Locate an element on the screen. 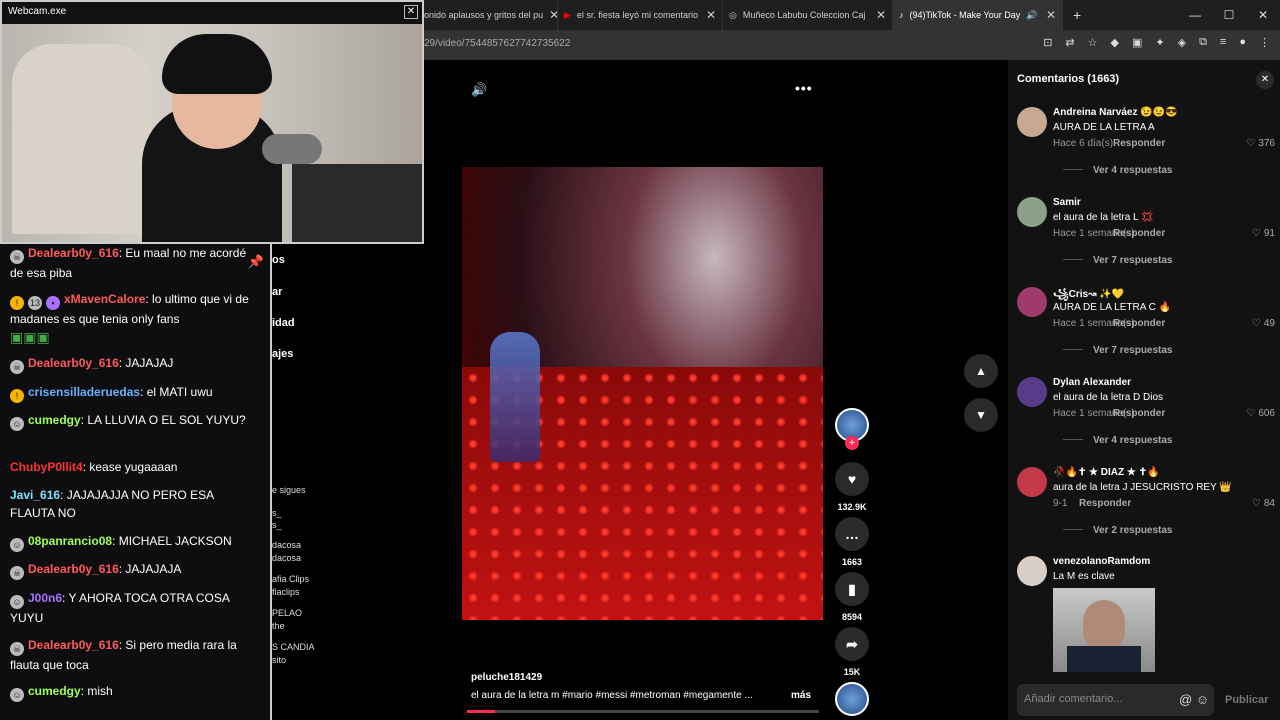  webcam-titlebar: Webcam.exe ✕ is located at coordinates (212, 13).